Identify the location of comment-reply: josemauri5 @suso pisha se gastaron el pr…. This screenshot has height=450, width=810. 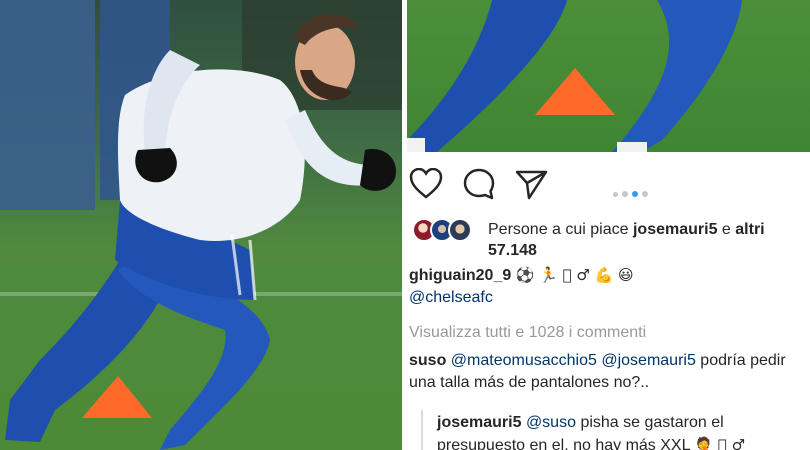
(623, 431).